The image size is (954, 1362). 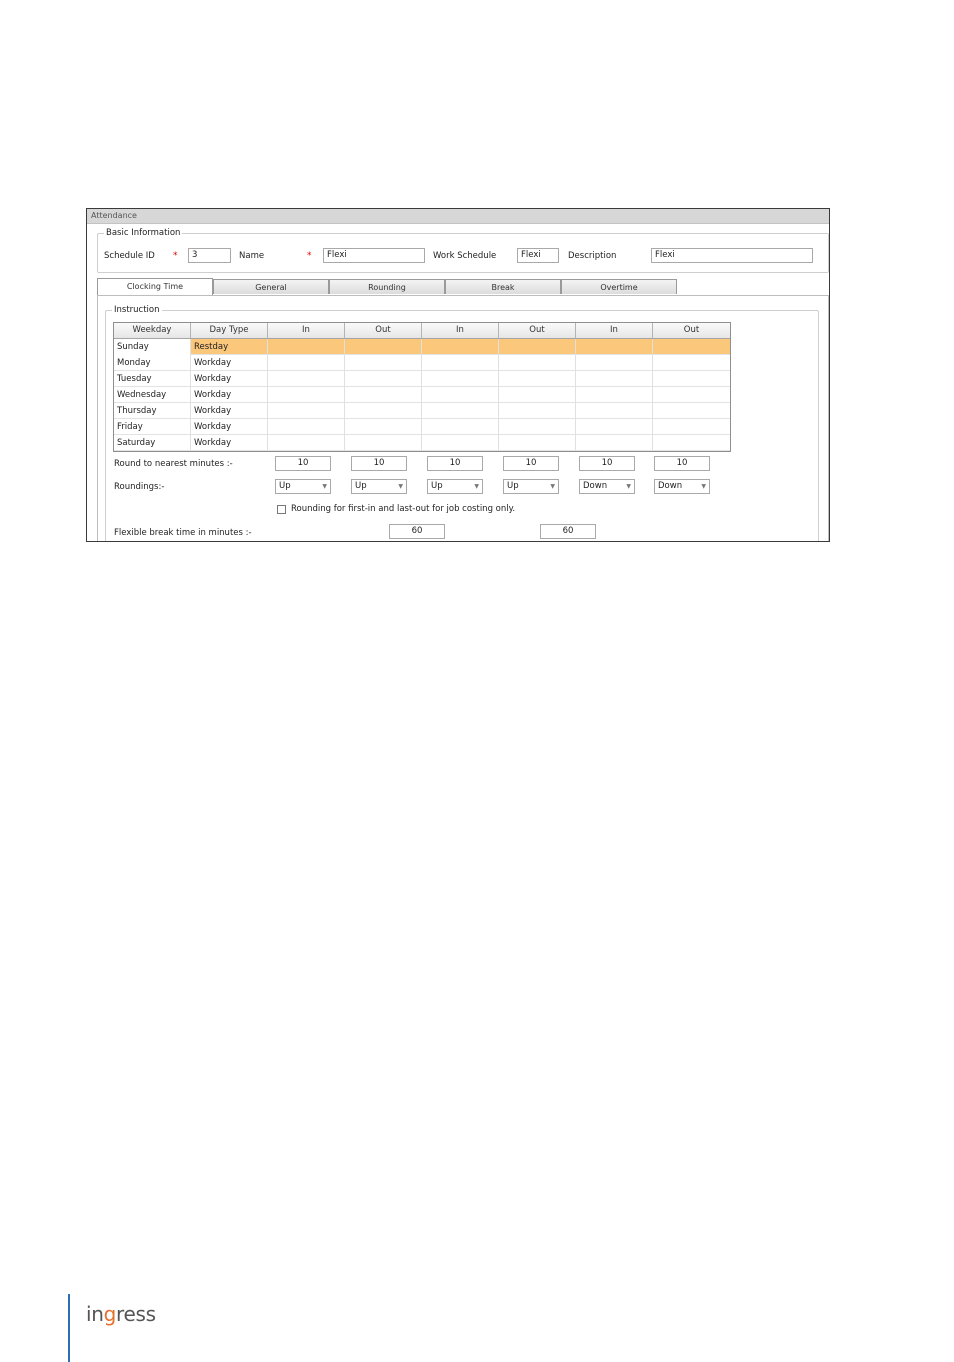 I want to click on table-row: Friday Workday, so click(x=422, y=427).